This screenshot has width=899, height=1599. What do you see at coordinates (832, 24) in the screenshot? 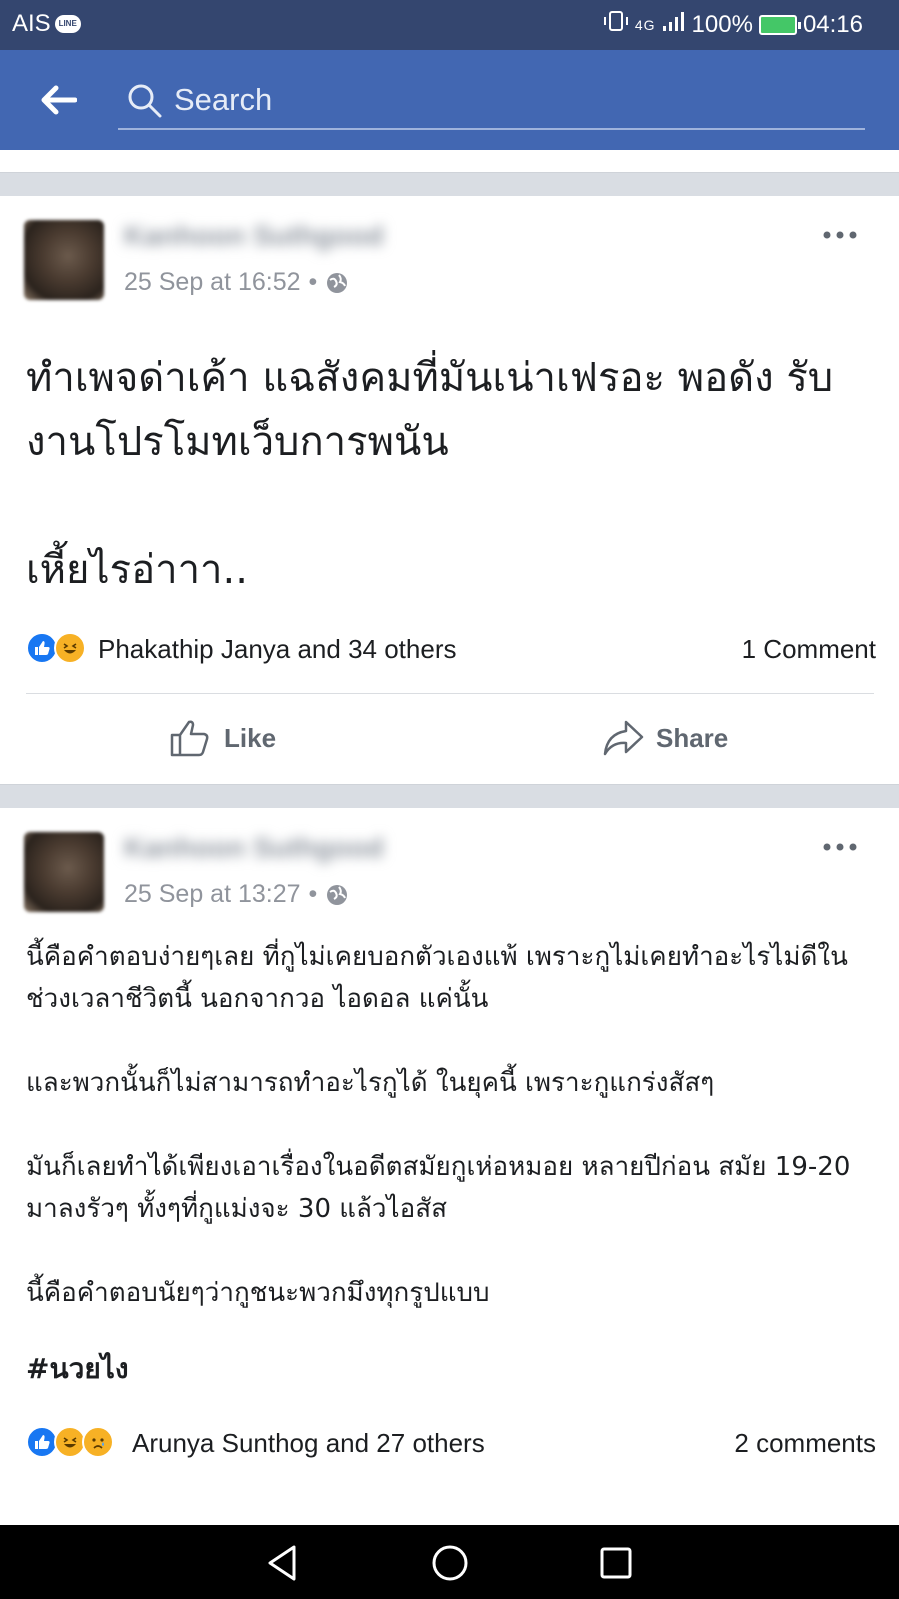
I see `clock: 04:16` at bounding box center [832, 24].